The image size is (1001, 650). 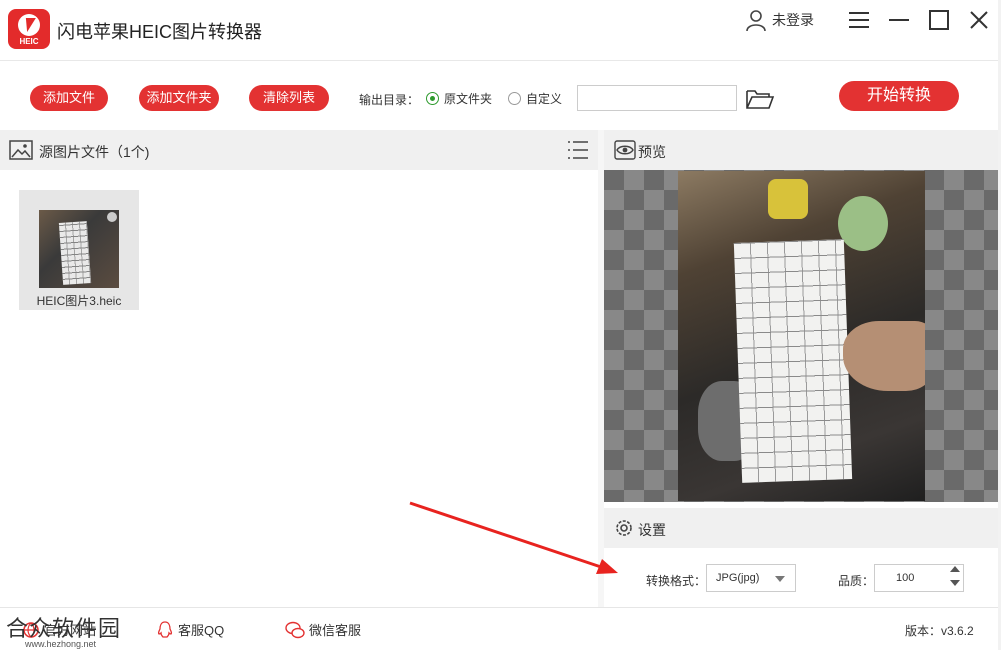 I want to click on add-file-button: 添加文件, so click(x=69, y=98).